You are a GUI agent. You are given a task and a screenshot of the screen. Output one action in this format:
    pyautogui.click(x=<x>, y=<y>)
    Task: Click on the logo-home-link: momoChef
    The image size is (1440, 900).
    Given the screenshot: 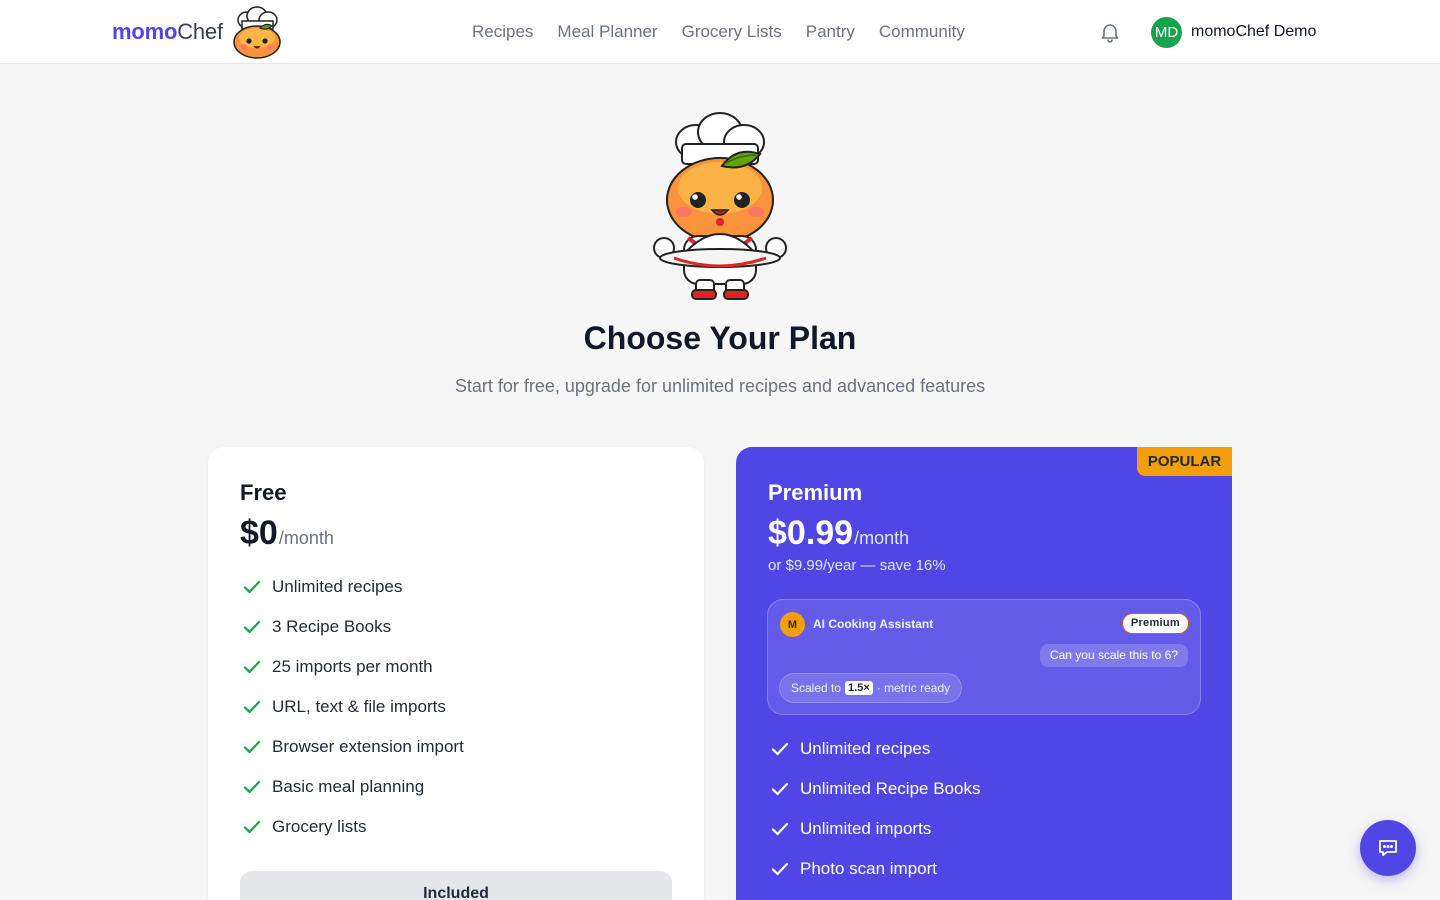 What is the action you would take?
    pyautogui.click(x=199, y=32)
    